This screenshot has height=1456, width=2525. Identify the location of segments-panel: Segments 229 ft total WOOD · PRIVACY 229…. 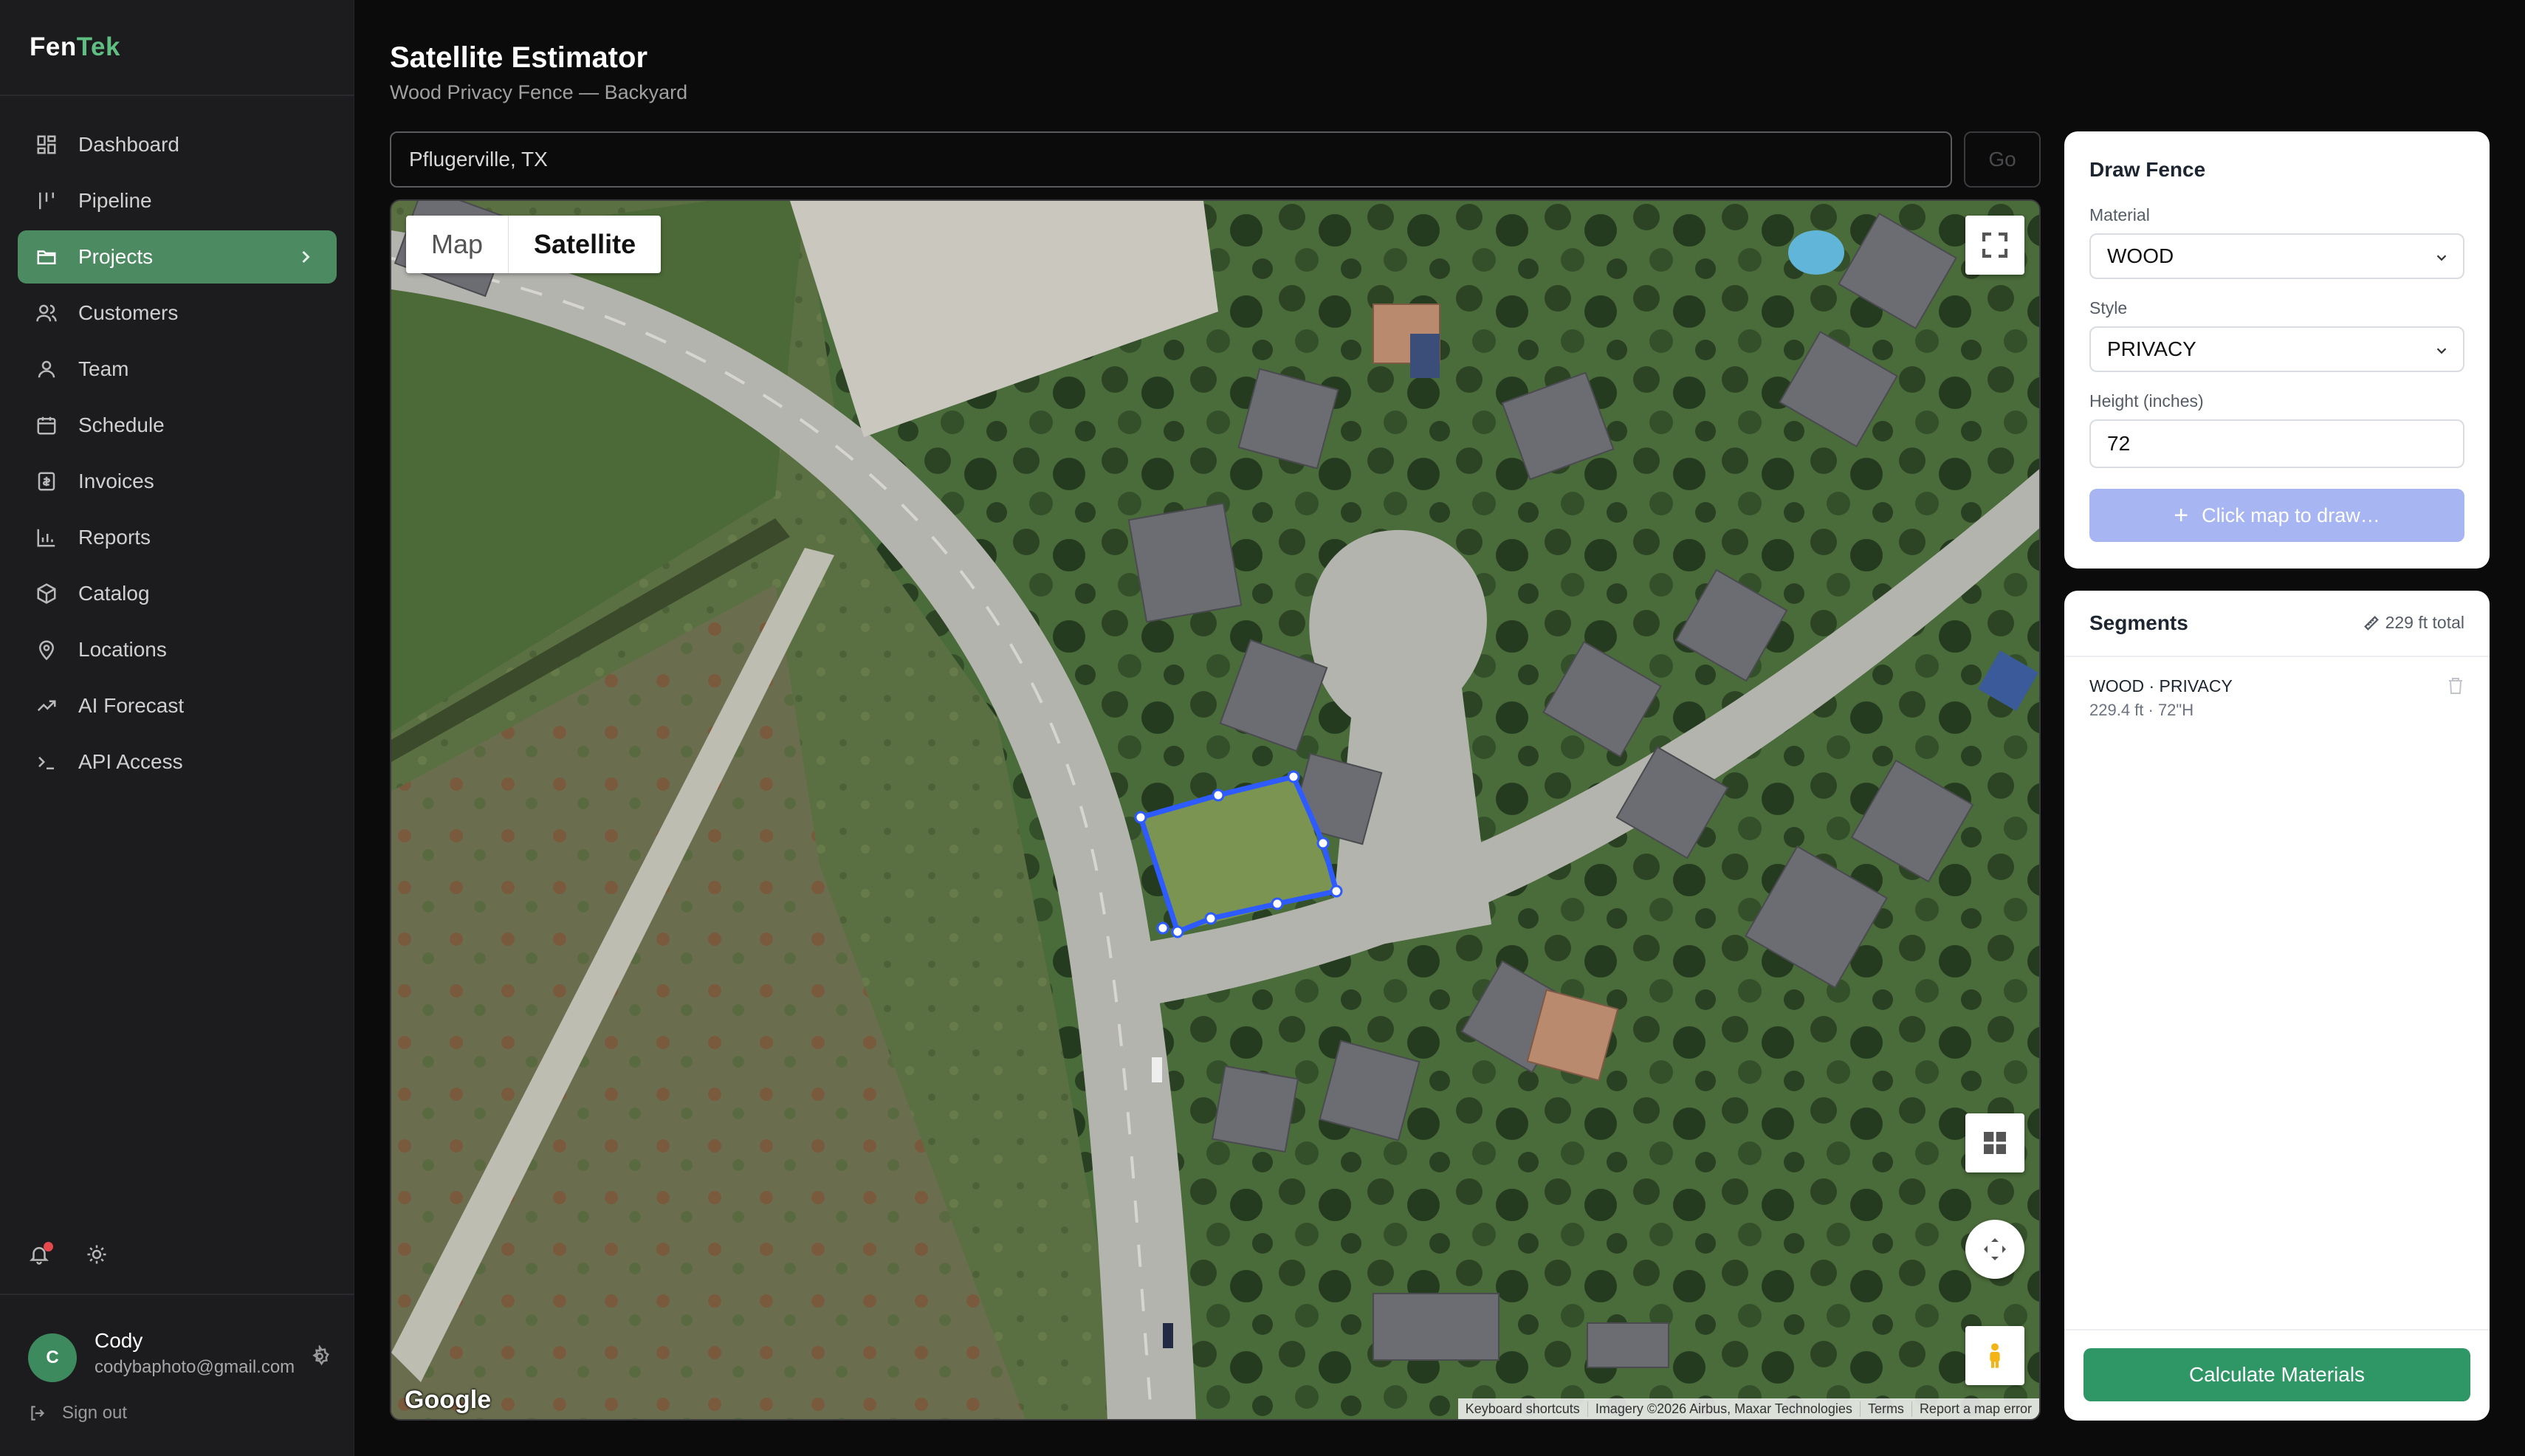
(2277, 1006).